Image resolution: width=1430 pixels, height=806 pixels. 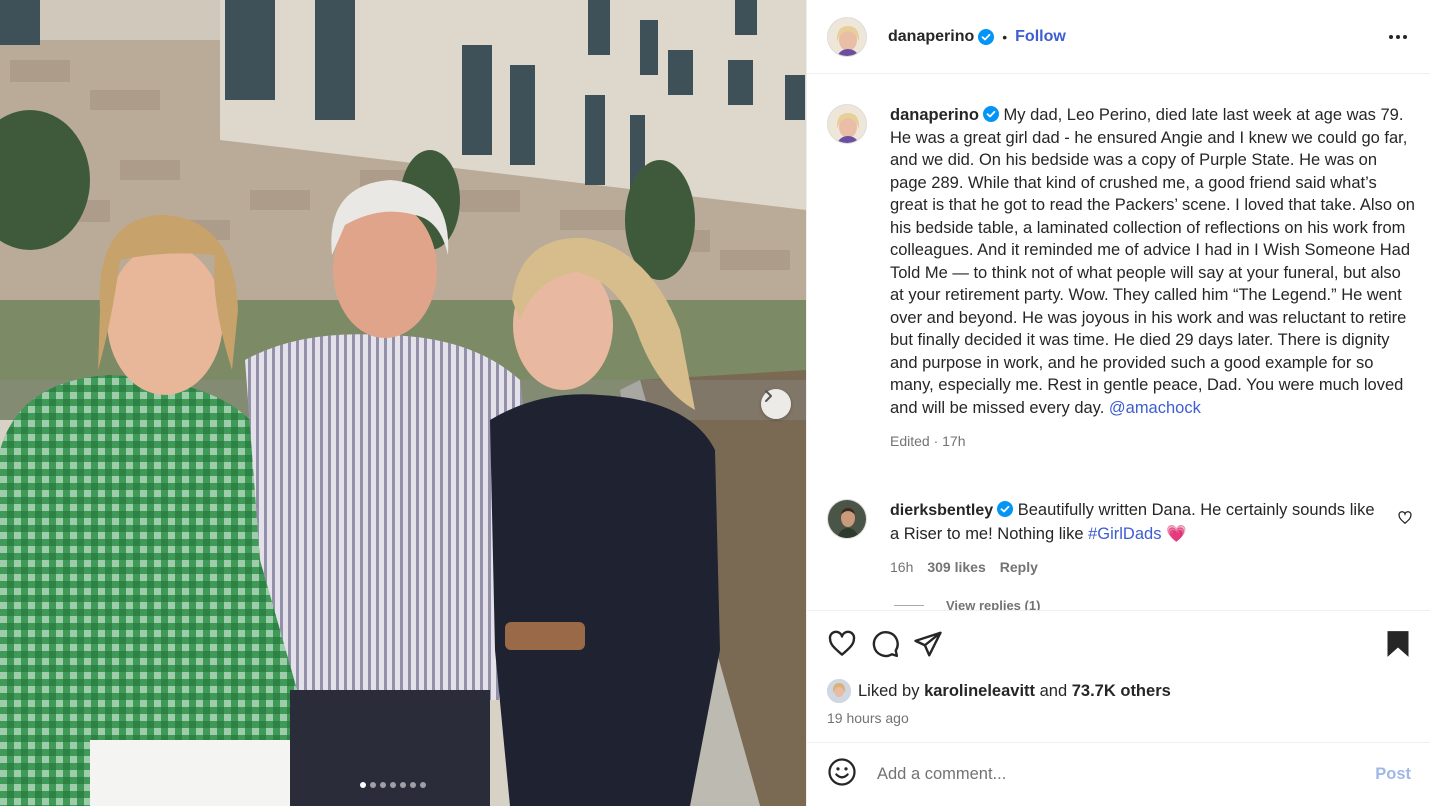 I want to click on view-replies-button: View replies (1), so click(x=967, y=604).